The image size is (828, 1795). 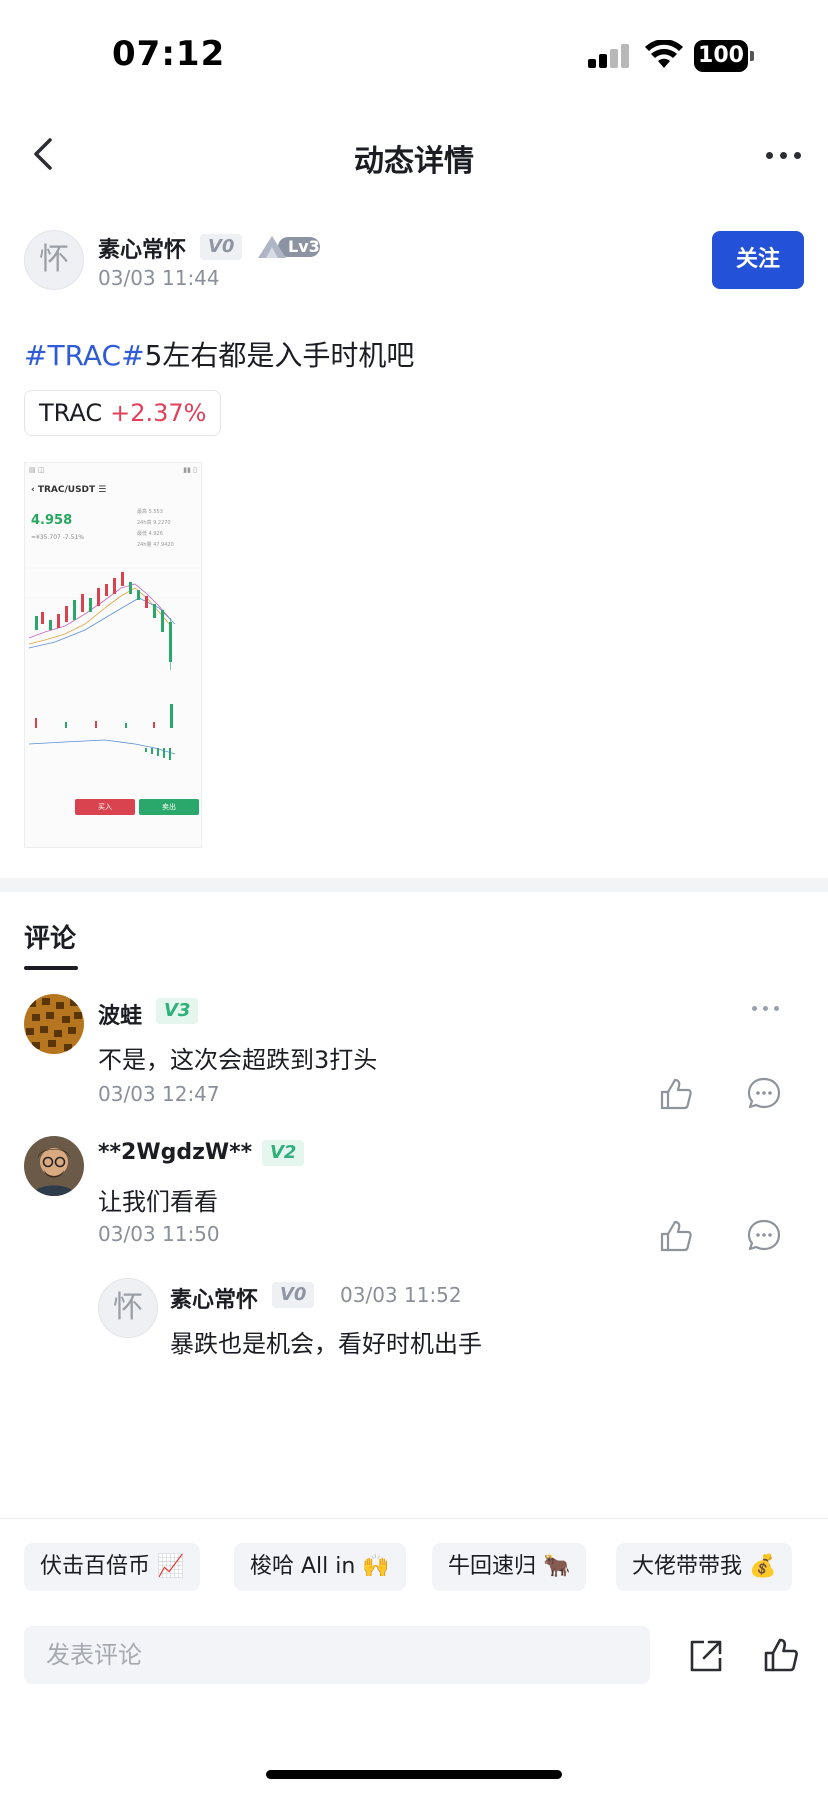 What do you see at coordinates (238, 1060) in the screenshot?
I see `comment-text: 不是，这次会超跌到3打头` at bounding box center [238, 1060].